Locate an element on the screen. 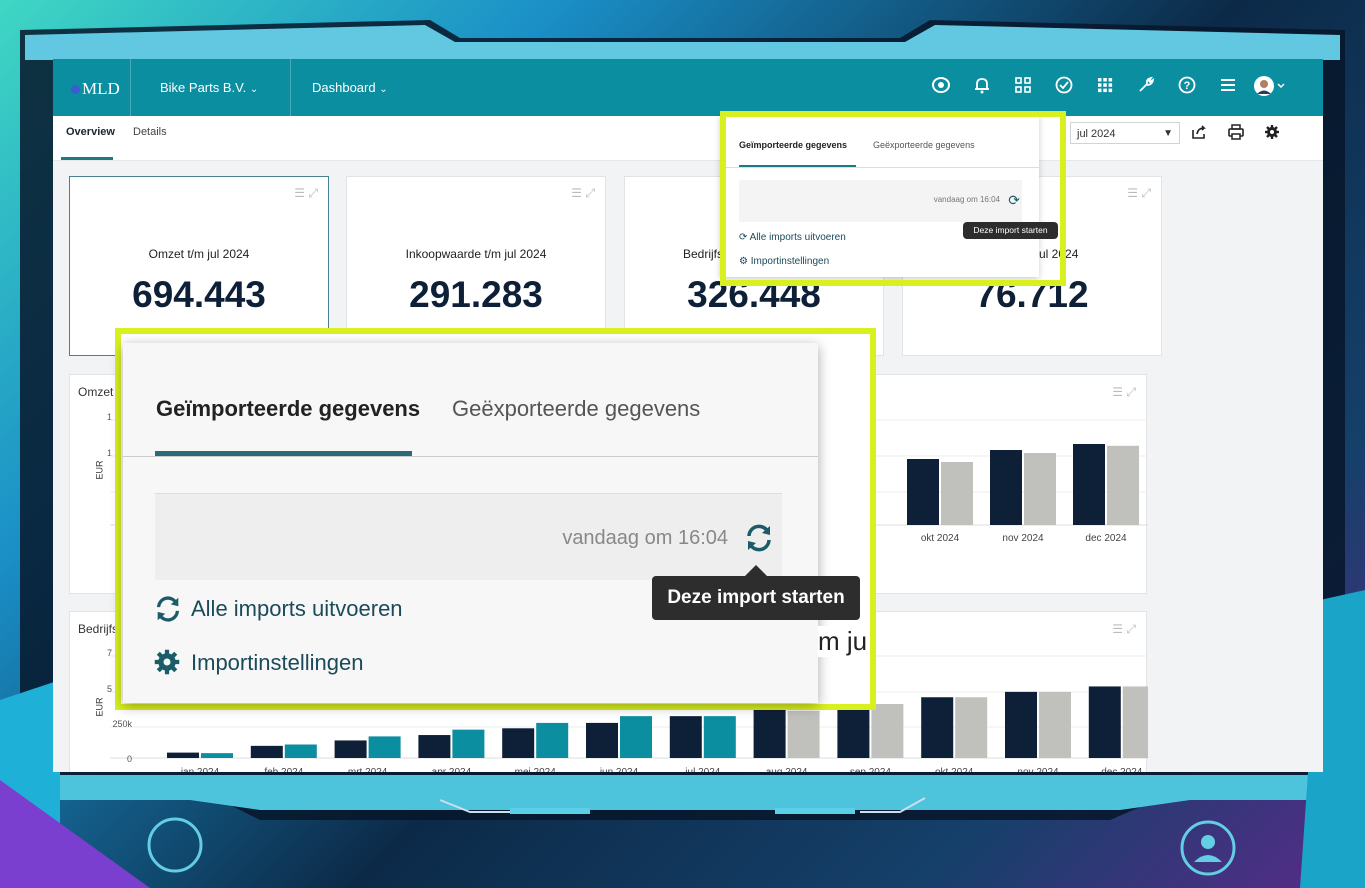 The width and height of the screenshot is (1365, 888). kpi-title: Inkoopwaarde t/m jul 2024 is located at coordinates (476, 254).